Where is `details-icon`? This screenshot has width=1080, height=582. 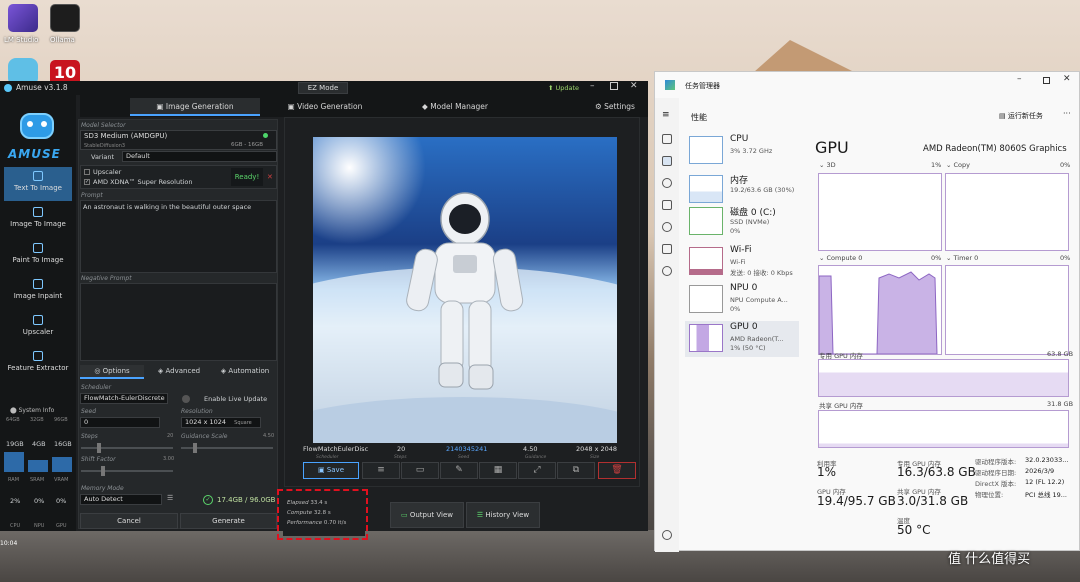
details-icon is located at coordinates (667, 249).